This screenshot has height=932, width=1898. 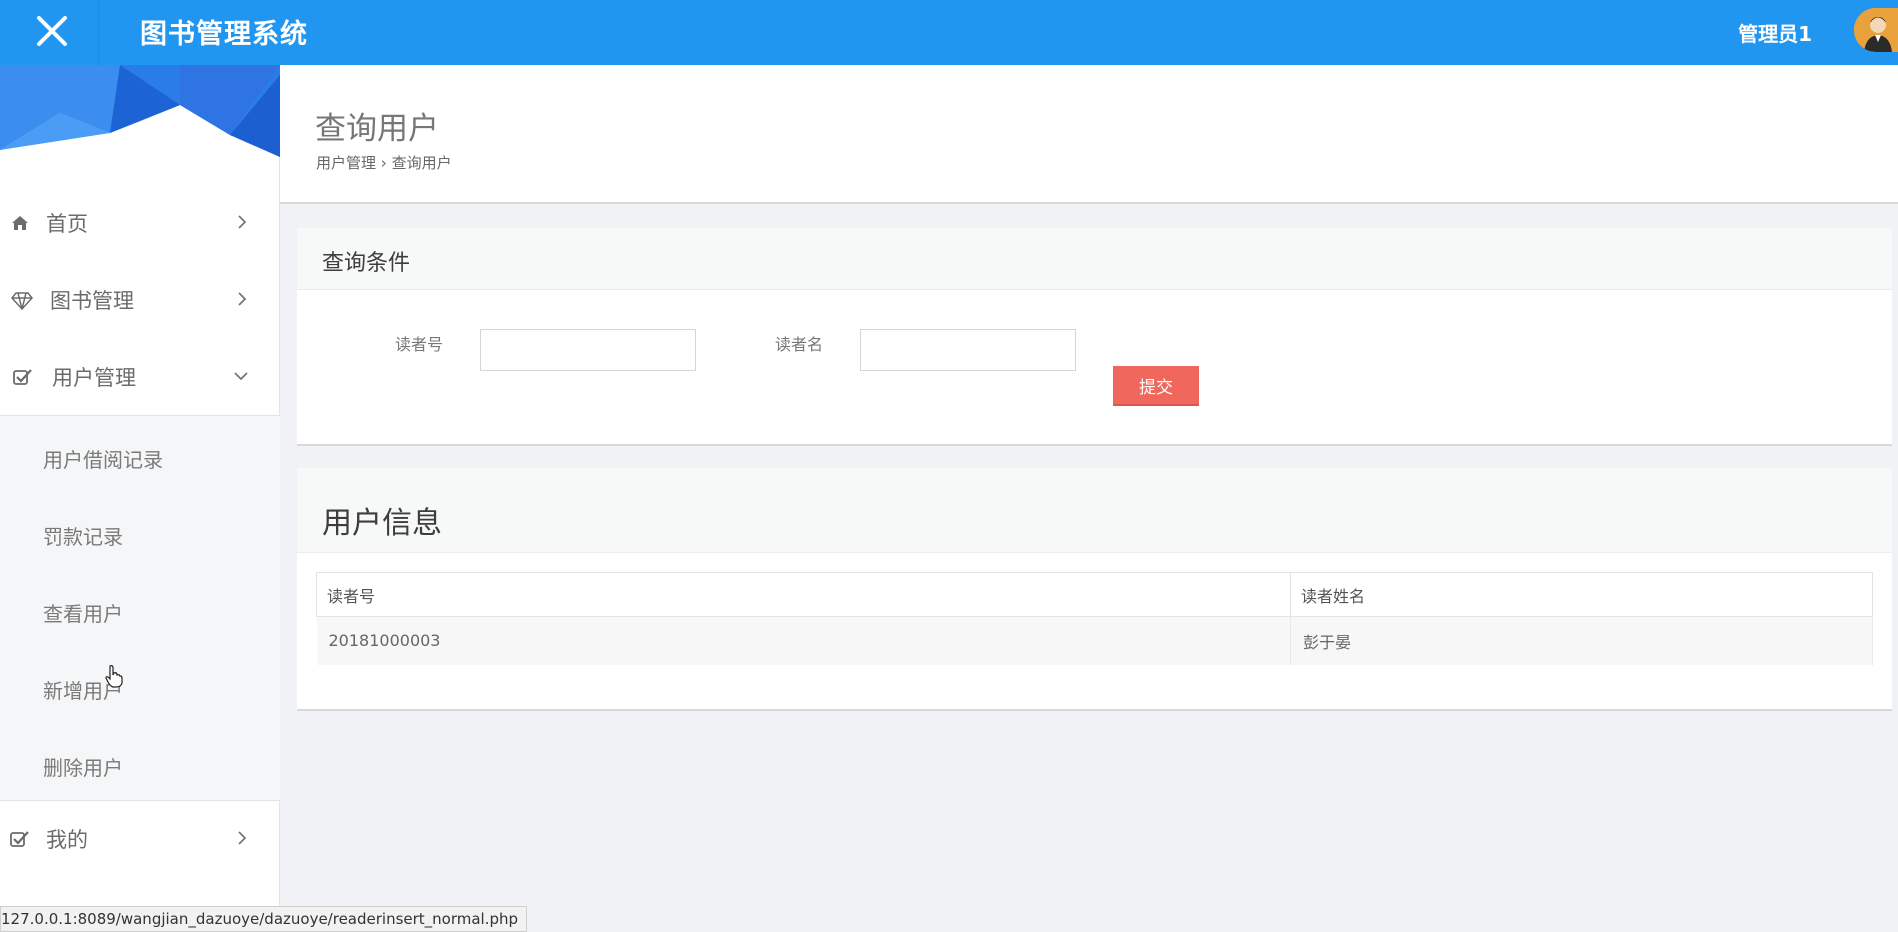 What do you see at coordinates (20, 223) in the screenshot?
I see `home-icon` at bounding box center [20, 223].